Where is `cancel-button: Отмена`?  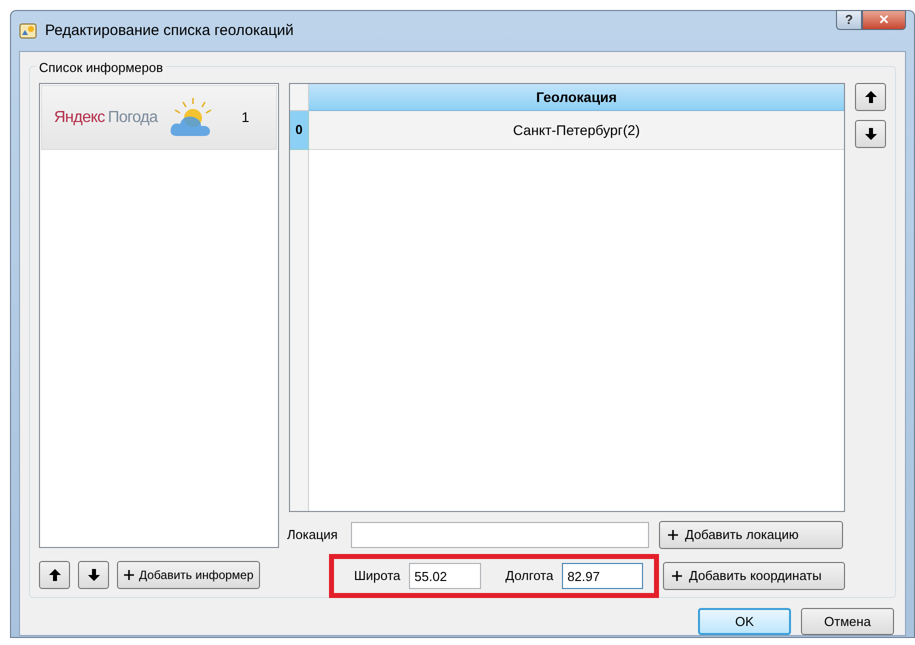
cancel-button: Отмена is located at coordinates (847, 621).